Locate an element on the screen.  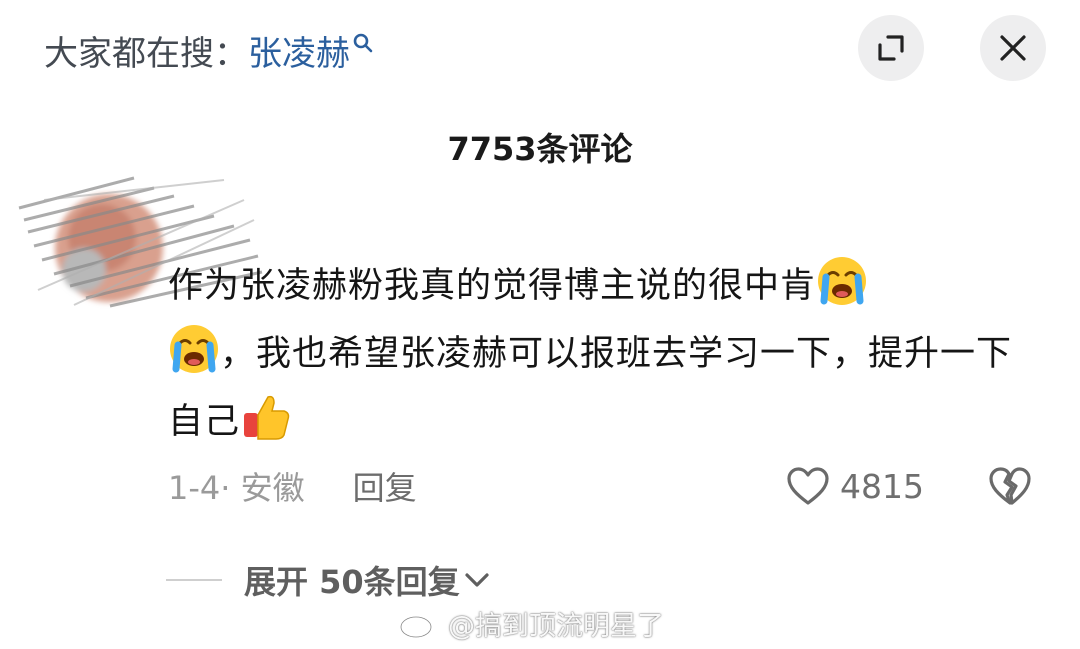
close-icon is located at coordinates (1013, 48).